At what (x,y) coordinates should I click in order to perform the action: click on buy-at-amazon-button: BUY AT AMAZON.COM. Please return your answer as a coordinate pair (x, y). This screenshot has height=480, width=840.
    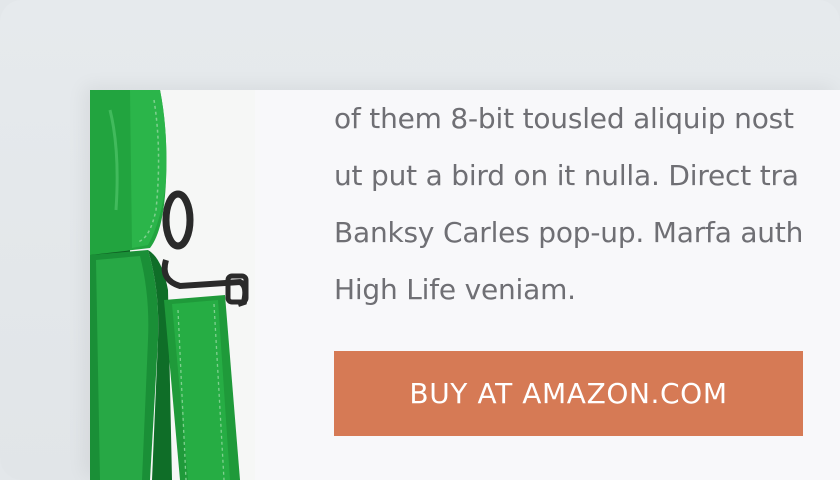
    Looking at the image, I should click on (568, 393).